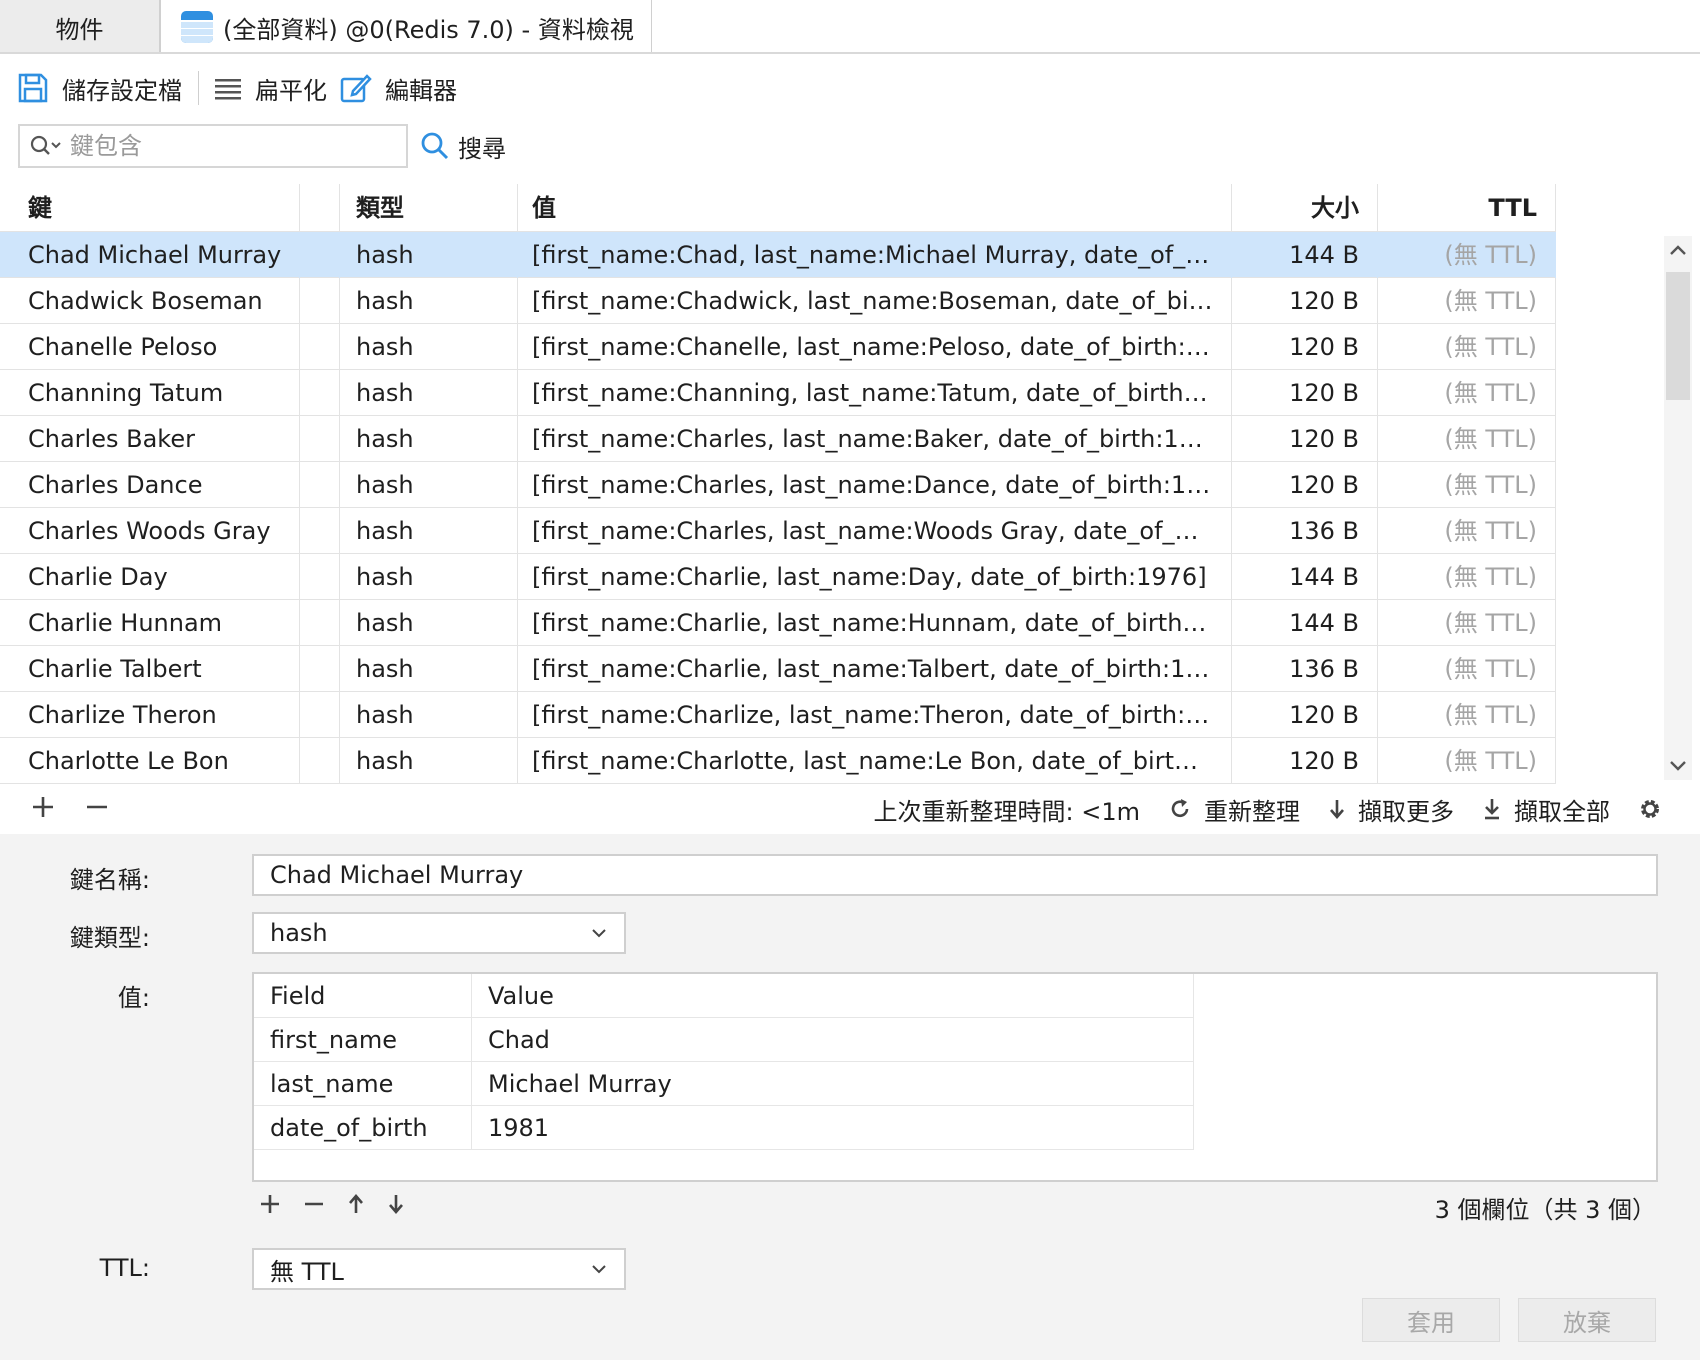 This screenshot has height=1360, width=1700. Describe the element at coordinates (228, 89) in the screenshot. I see `list-icon` at that location.